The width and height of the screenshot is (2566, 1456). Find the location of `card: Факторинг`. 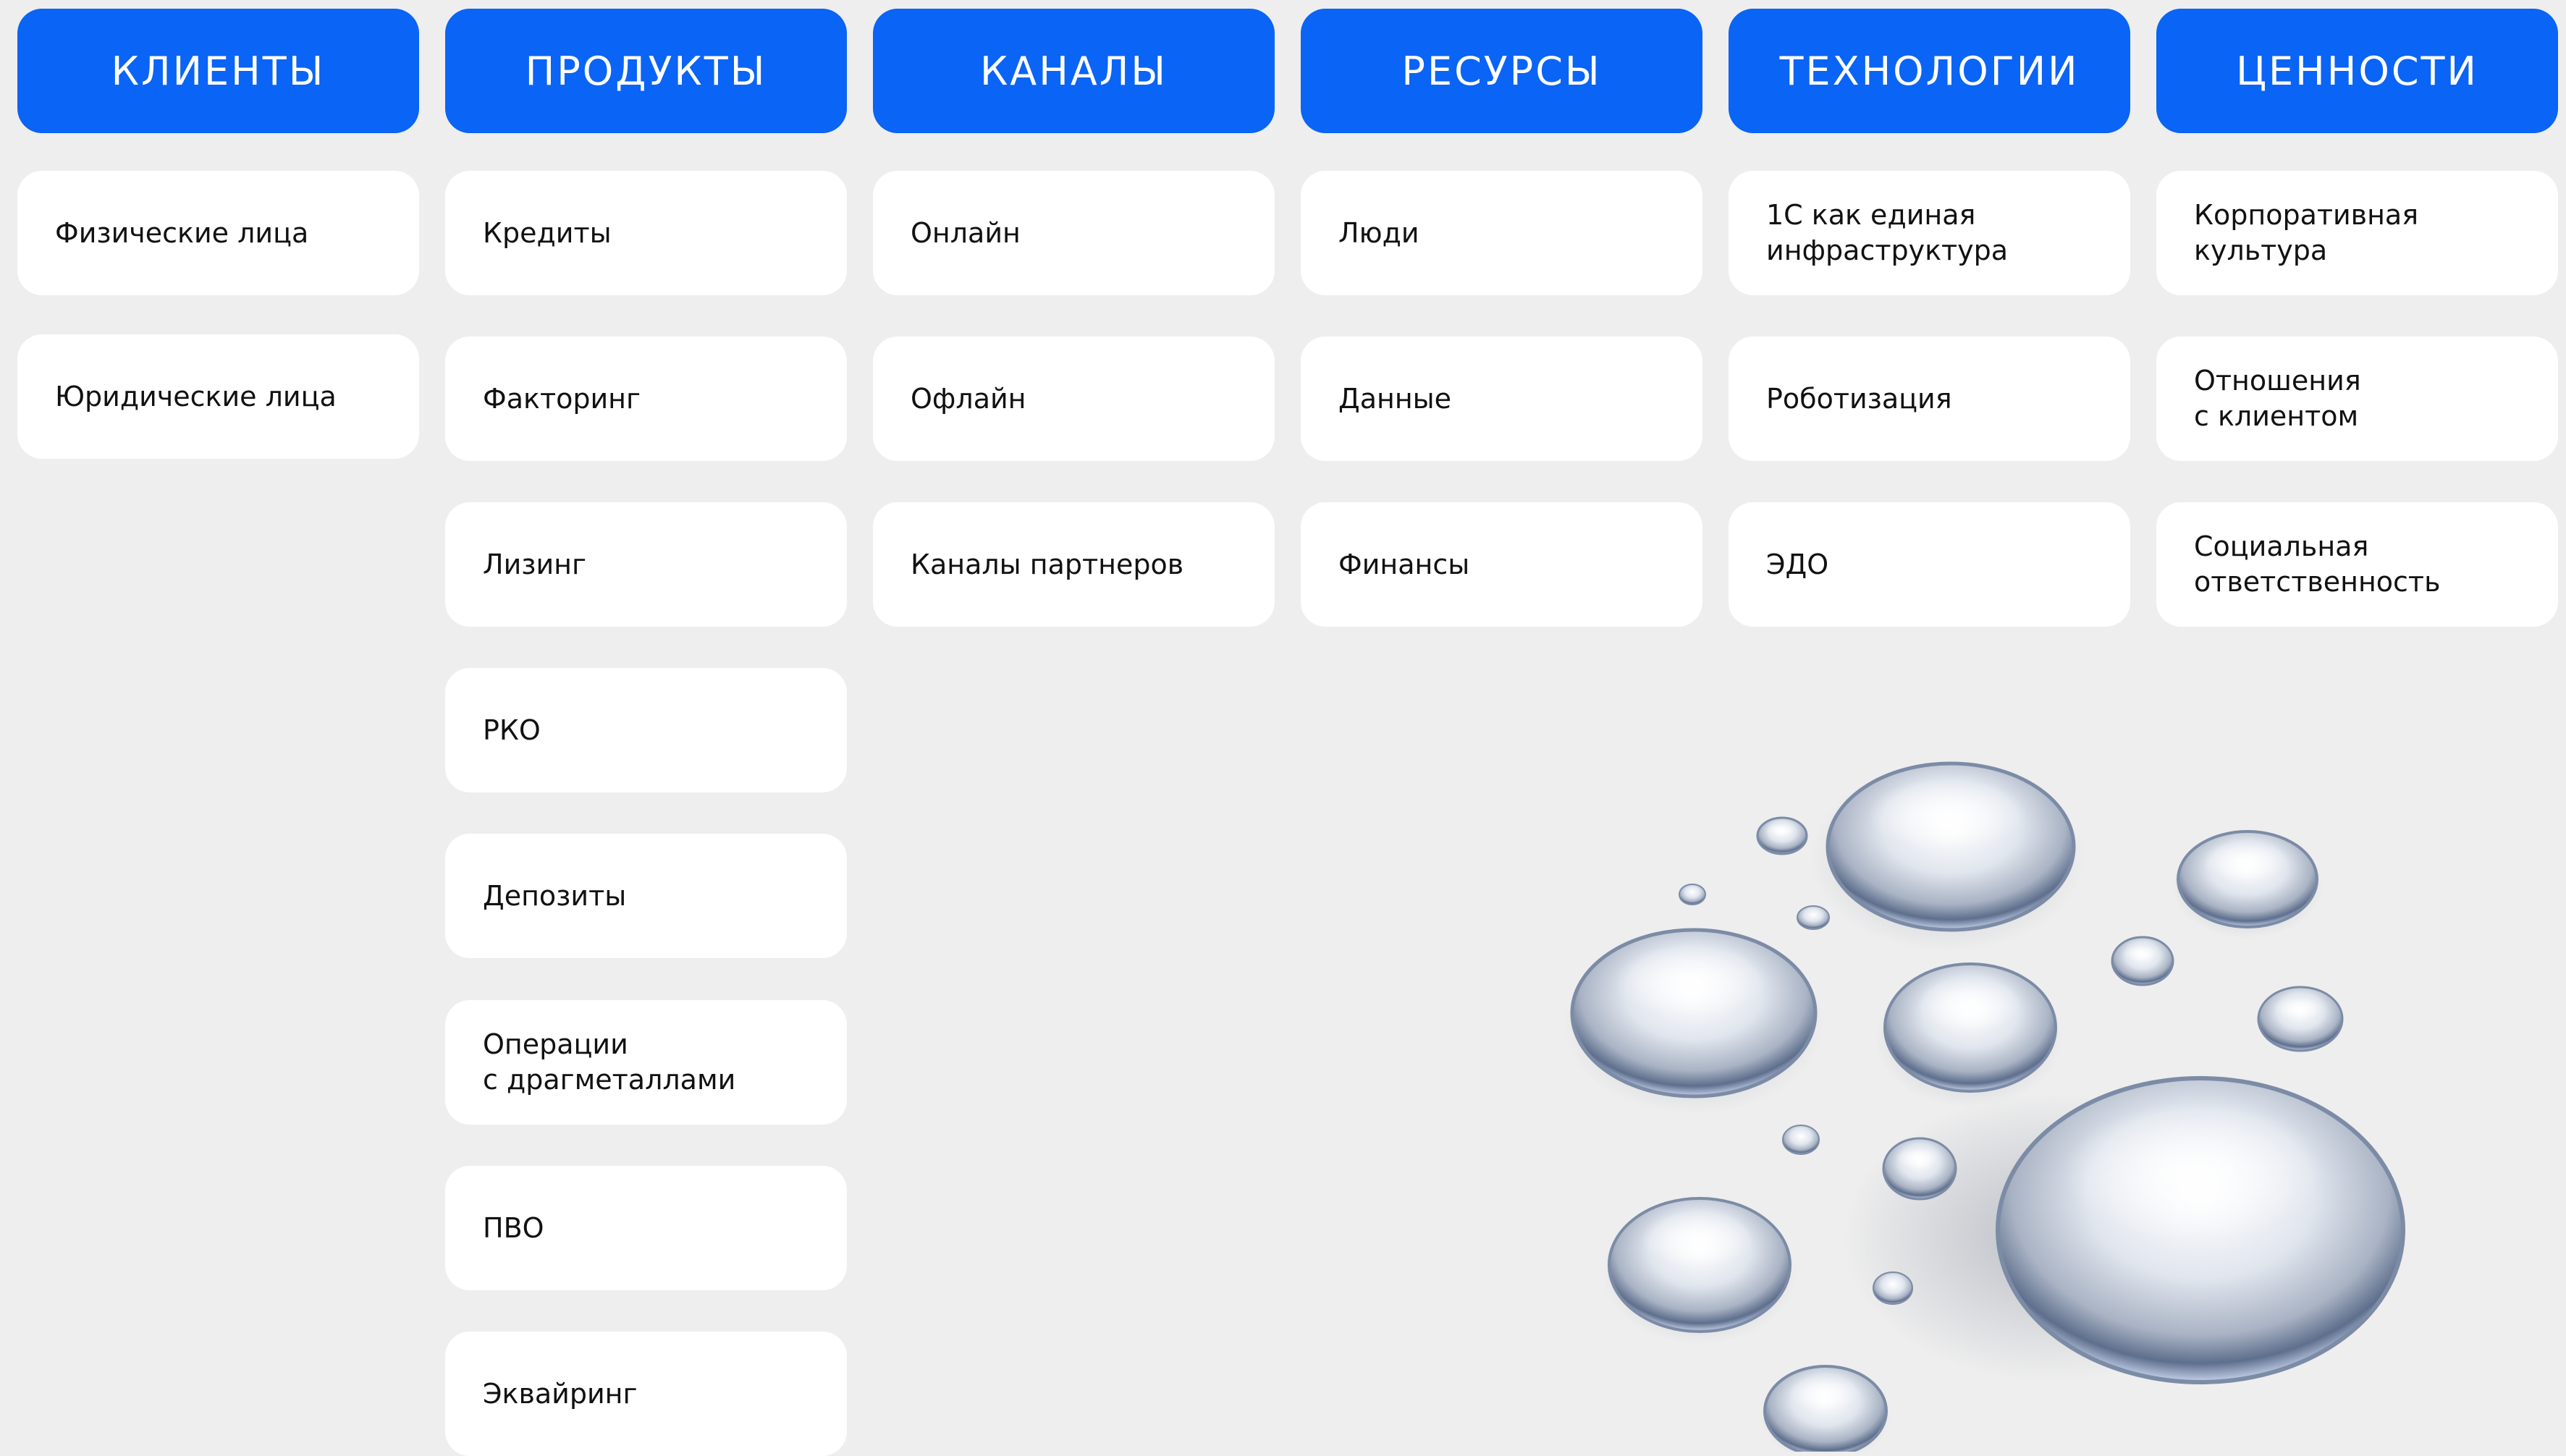

card: Факторинг is located at coordinates (646, 399).